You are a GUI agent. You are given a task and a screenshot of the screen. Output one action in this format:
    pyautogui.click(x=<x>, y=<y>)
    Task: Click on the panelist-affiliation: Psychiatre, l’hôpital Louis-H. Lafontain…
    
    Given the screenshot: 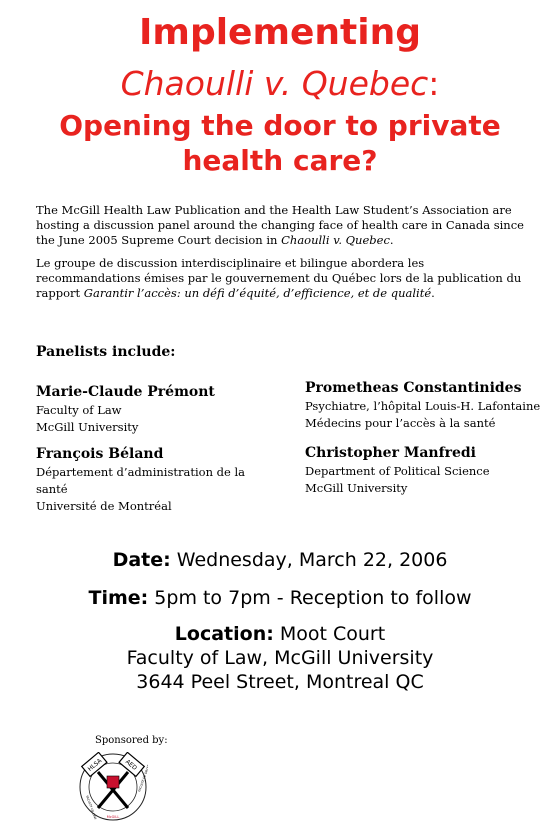 What is the action you would take?
    pyautogui.click(x=423, y=406)
    